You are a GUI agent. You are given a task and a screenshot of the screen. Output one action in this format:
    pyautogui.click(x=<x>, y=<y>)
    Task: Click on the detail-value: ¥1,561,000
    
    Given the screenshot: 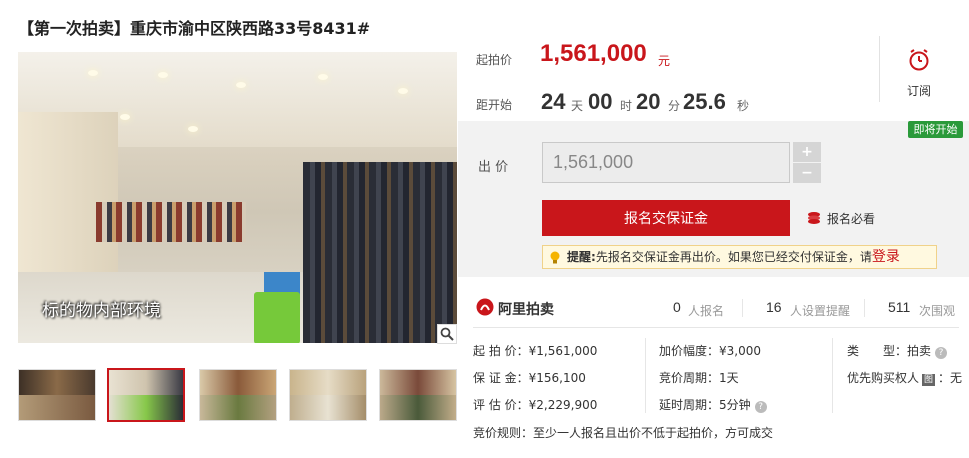 What is the action you would take?
    pyautogui.click(x=563, y=351)
    